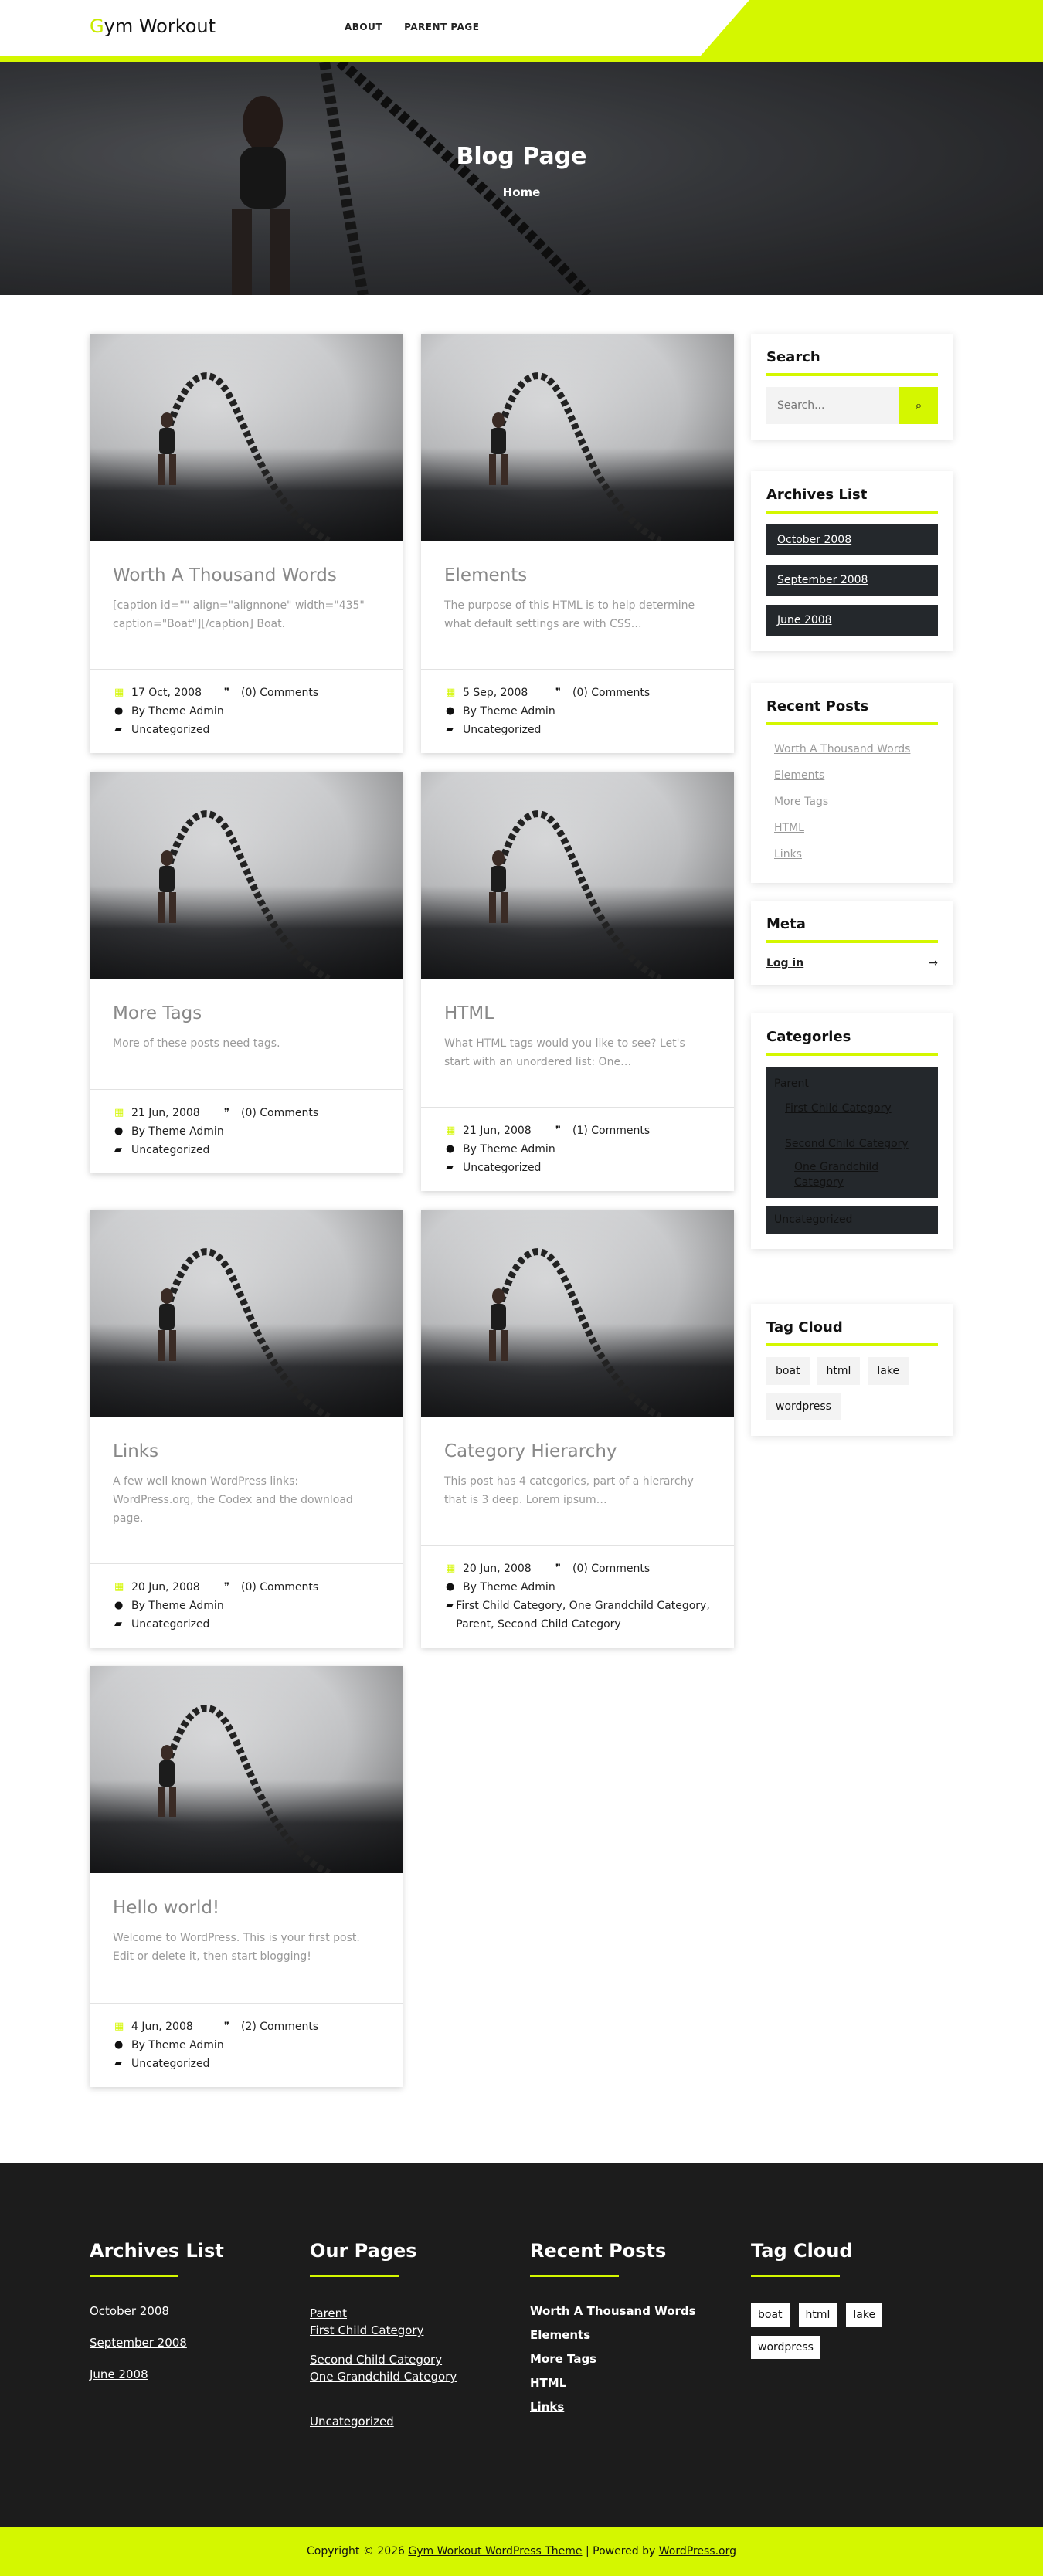  I want to click on footer-tag-link: html, so click(817, 2315).